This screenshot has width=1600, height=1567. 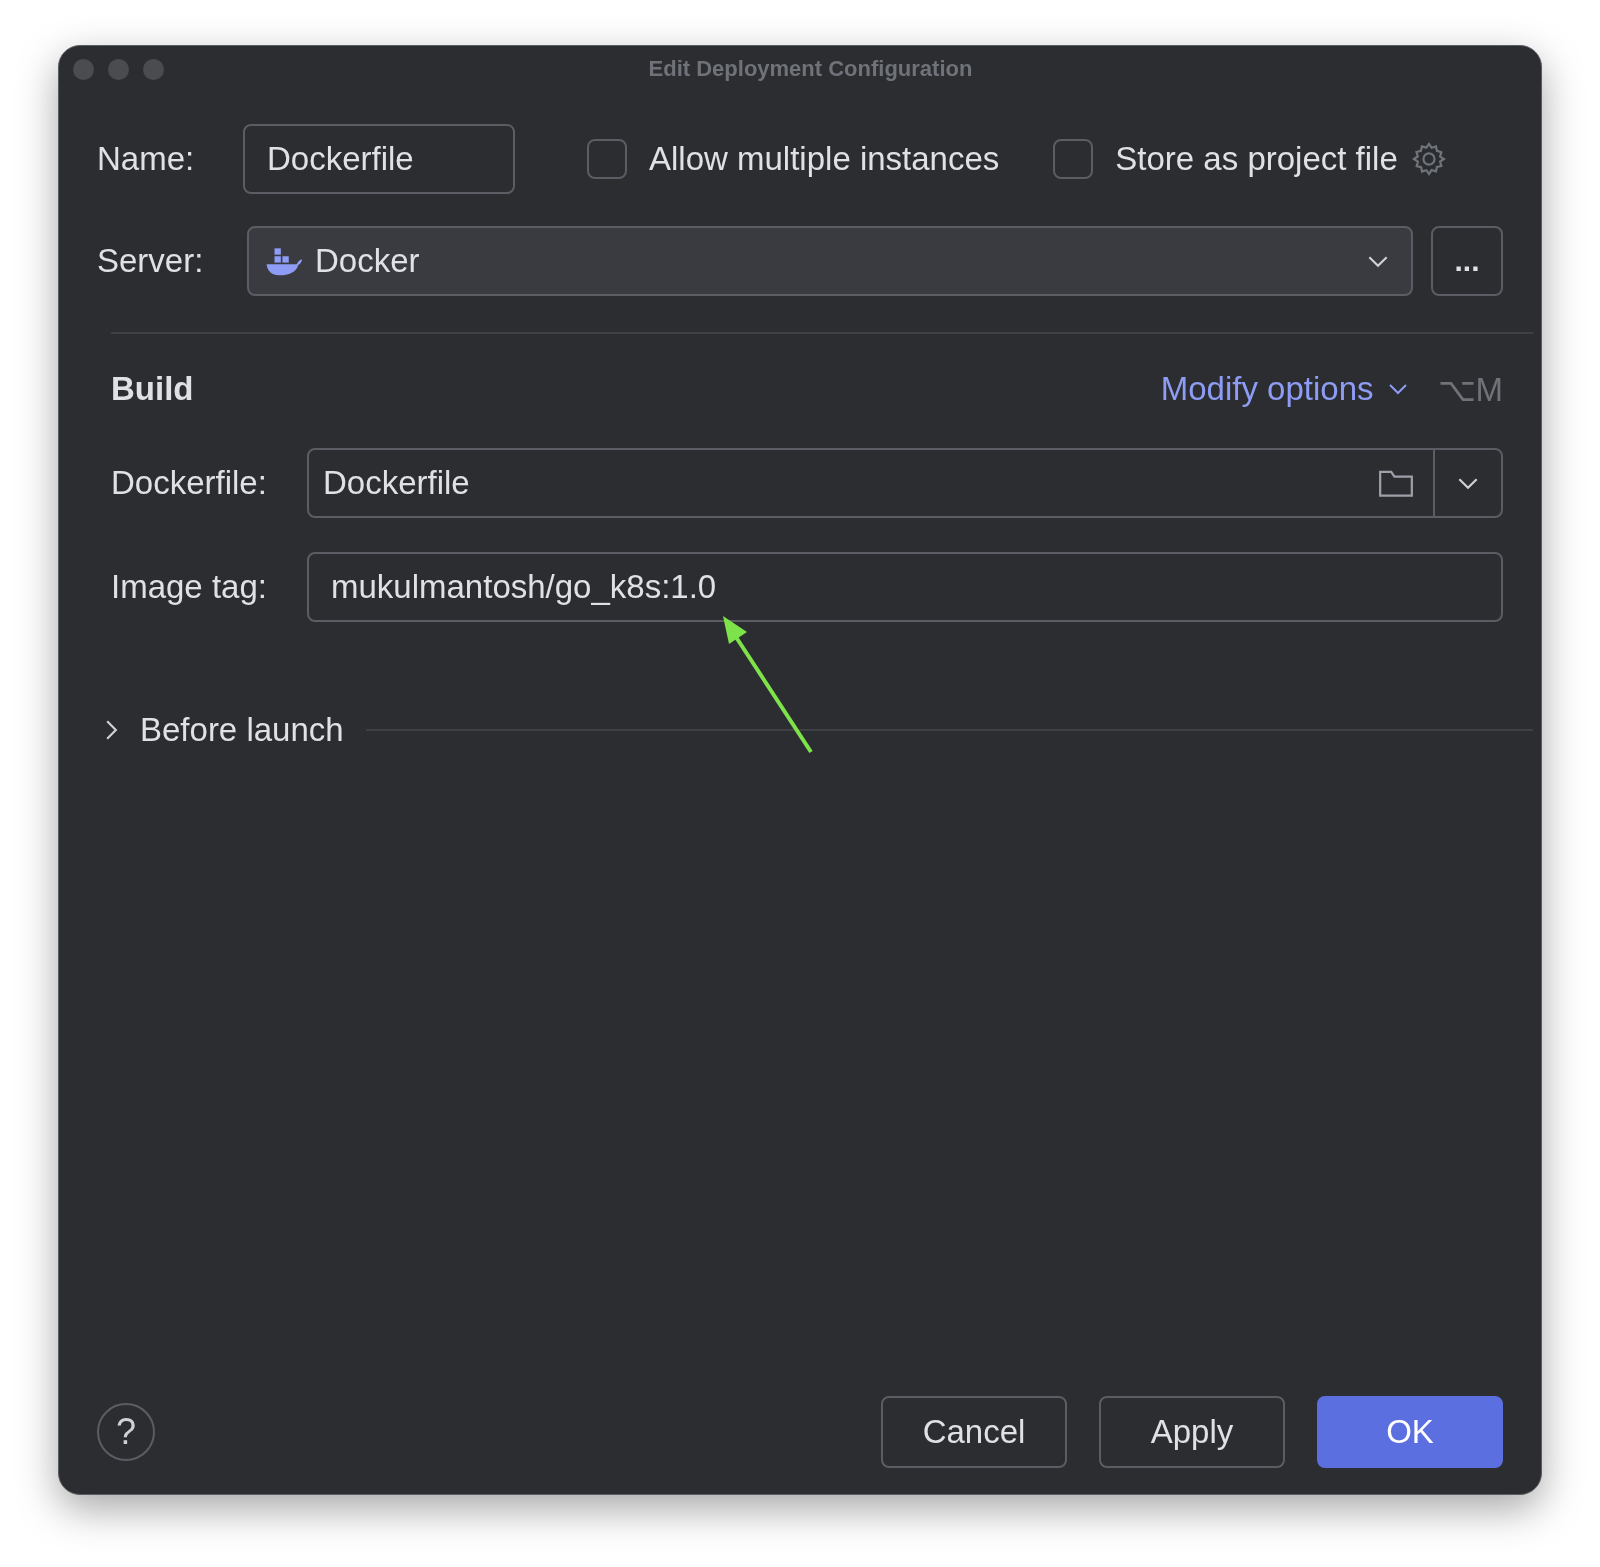 I want to click on server-dropdown: Docker, so click(x=830, y=261).